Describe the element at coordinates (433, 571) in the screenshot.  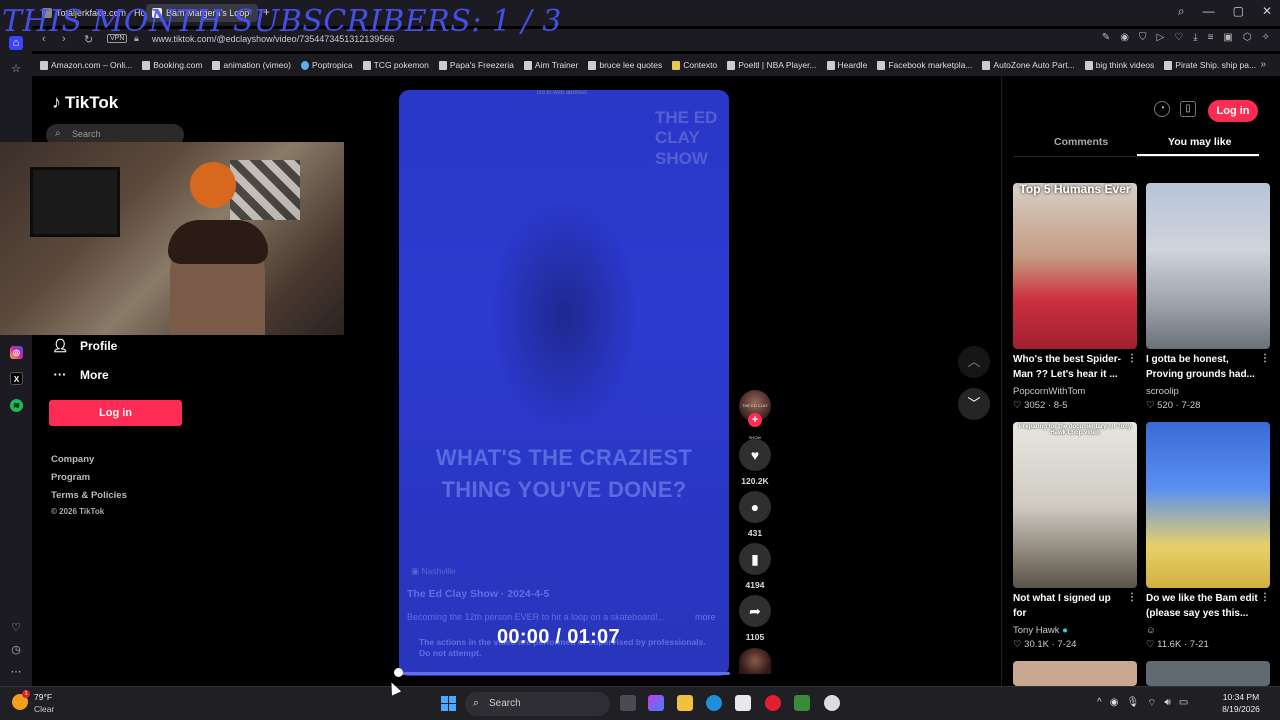
I see `location-tag: ▣ Nashville` at that location.